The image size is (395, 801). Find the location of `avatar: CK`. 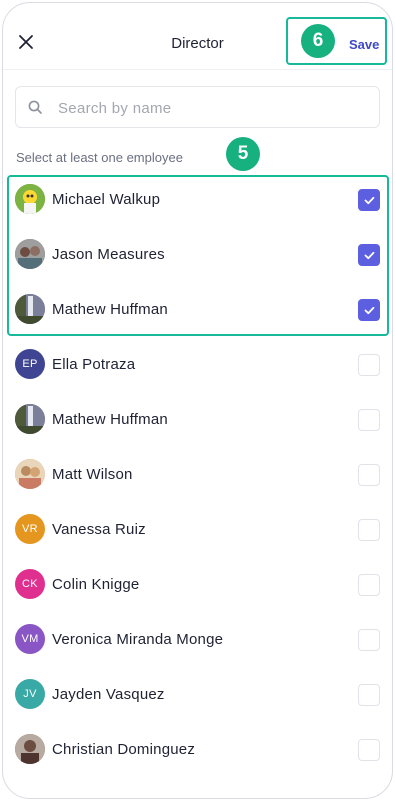

avatar: CK is located at coordinates (30, 584).